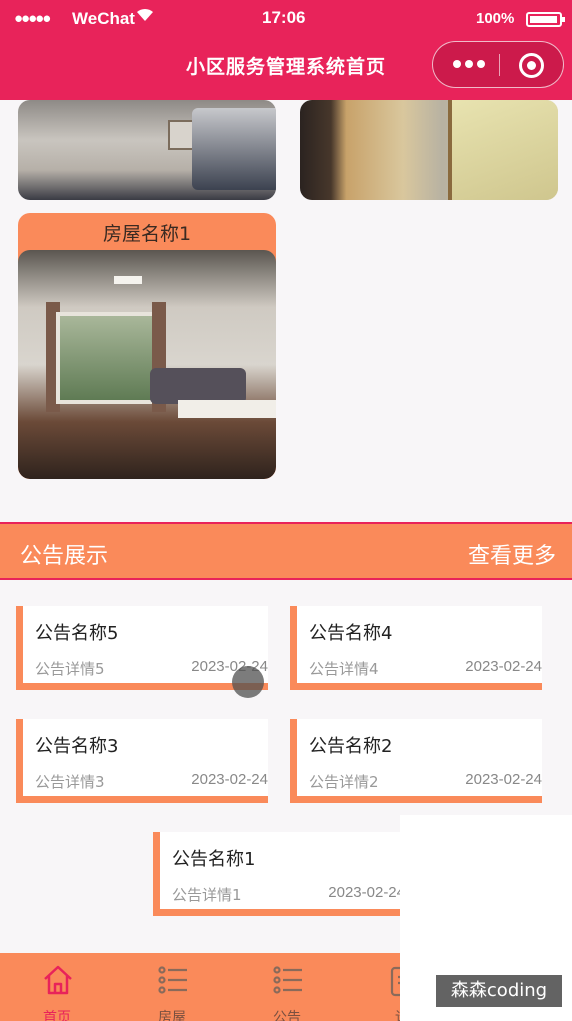  Describe the element at coordinates (512, 554) in the screenshot. I see `view-more-link: 查看更多` at that location.